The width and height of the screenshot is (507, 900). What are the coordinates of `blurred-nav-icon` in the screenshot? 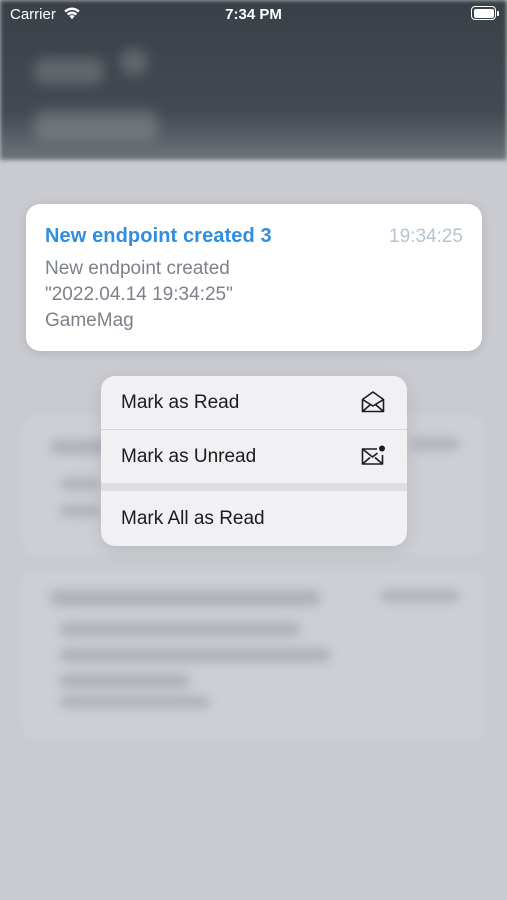 It's located at (134, 62).